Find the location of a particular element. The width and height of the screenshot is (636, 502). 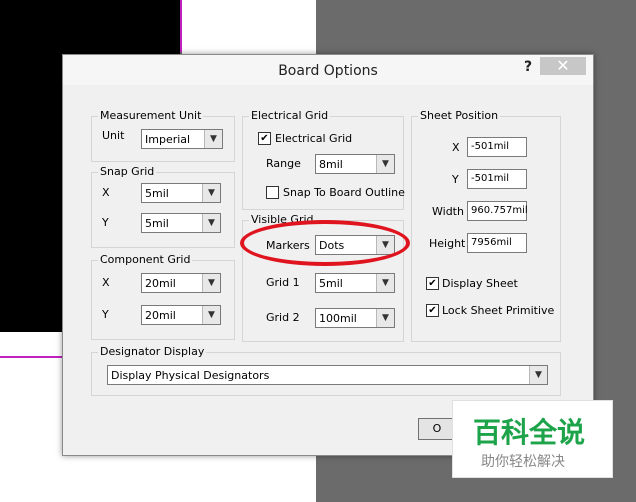

sheet-y-value: -501mil is located at coordinates (490, 178).